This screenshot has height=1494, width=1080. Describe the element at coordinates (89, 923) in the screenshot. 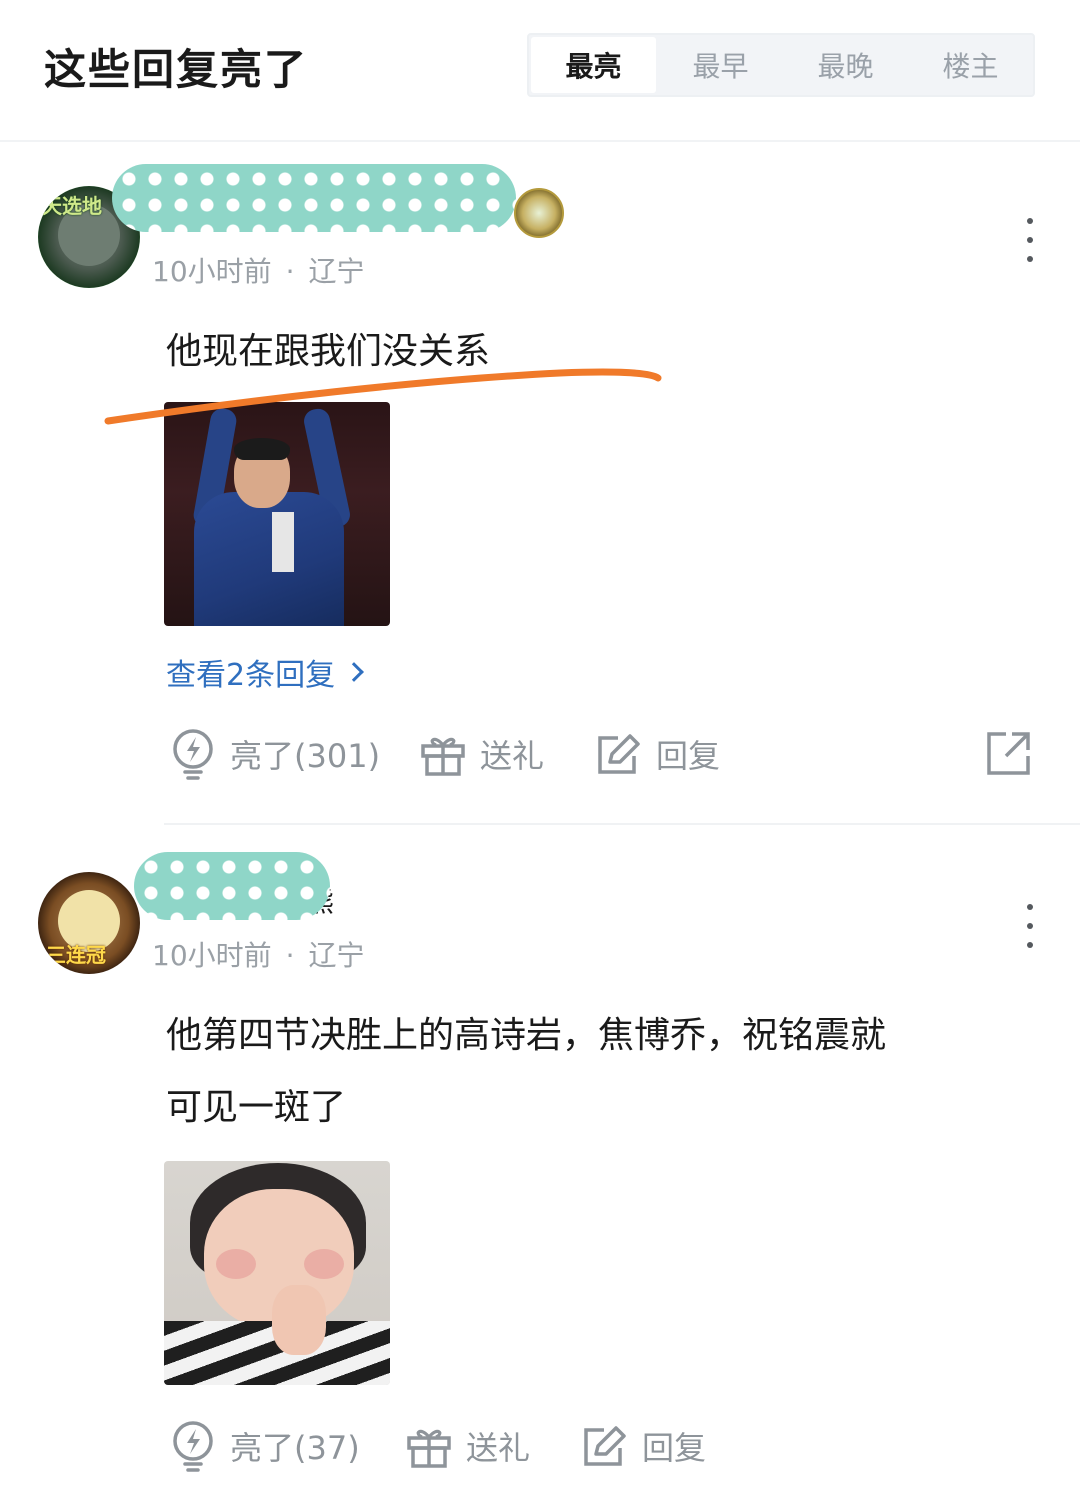

I see `avatar: 三连冠` at that location.